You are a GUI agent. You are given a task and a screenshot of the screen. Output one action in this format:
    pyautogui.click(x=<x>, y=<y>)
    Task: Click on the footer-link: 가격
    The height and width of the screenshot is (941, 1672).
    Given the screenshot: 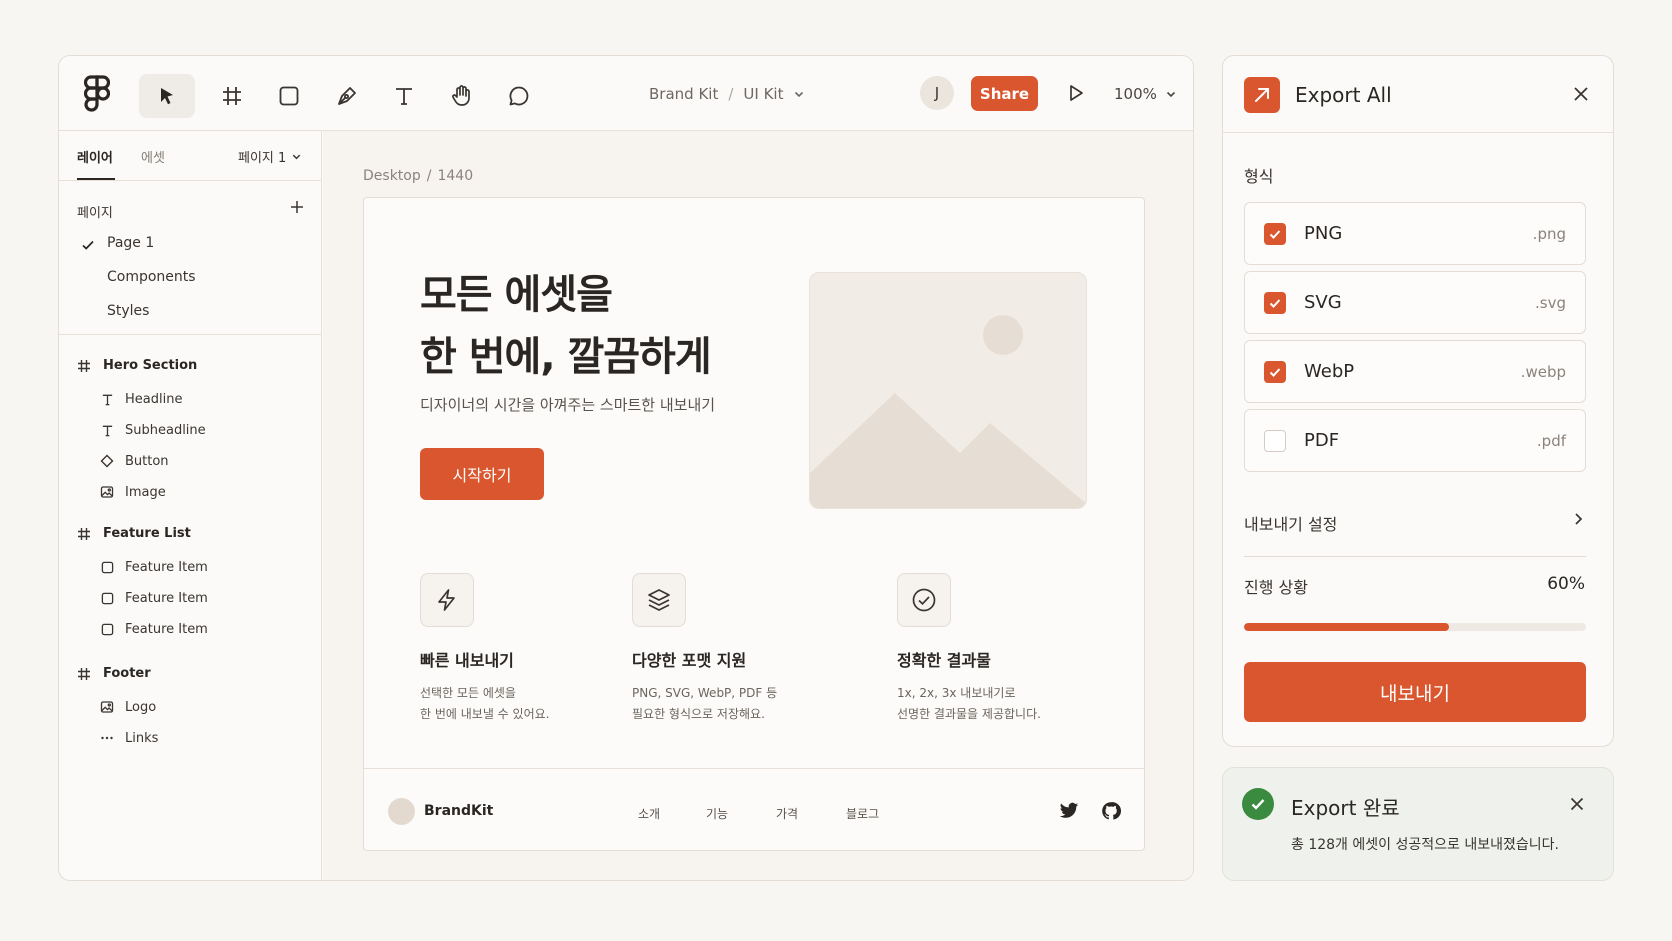 What is the action you would take?
    pyautogui.click(x=787, y=813)
    